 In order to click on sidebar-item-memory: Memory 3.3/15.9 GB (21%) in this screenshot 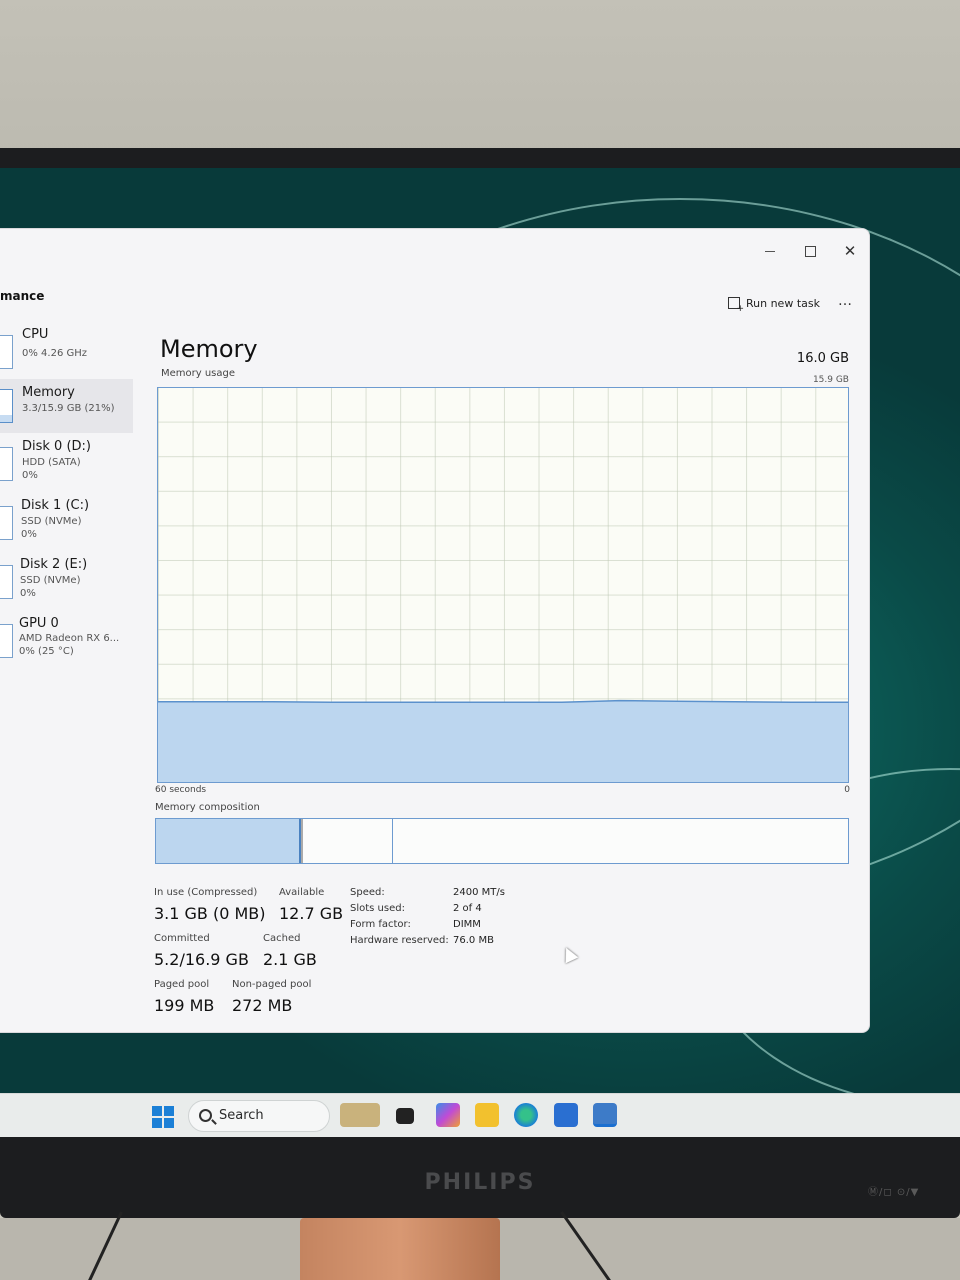, I will do `click(66, 406)`.